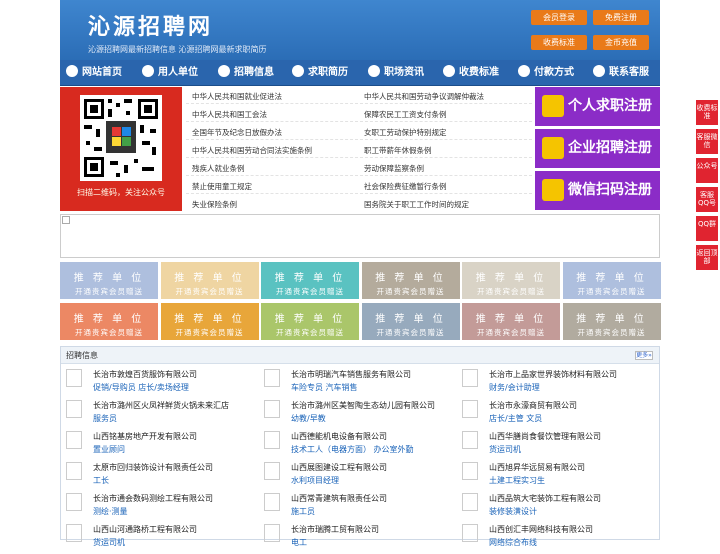 The image size is (720, 554). I want to click on company-name: 长治市永濠商贸有限公司, so click(533, 405).